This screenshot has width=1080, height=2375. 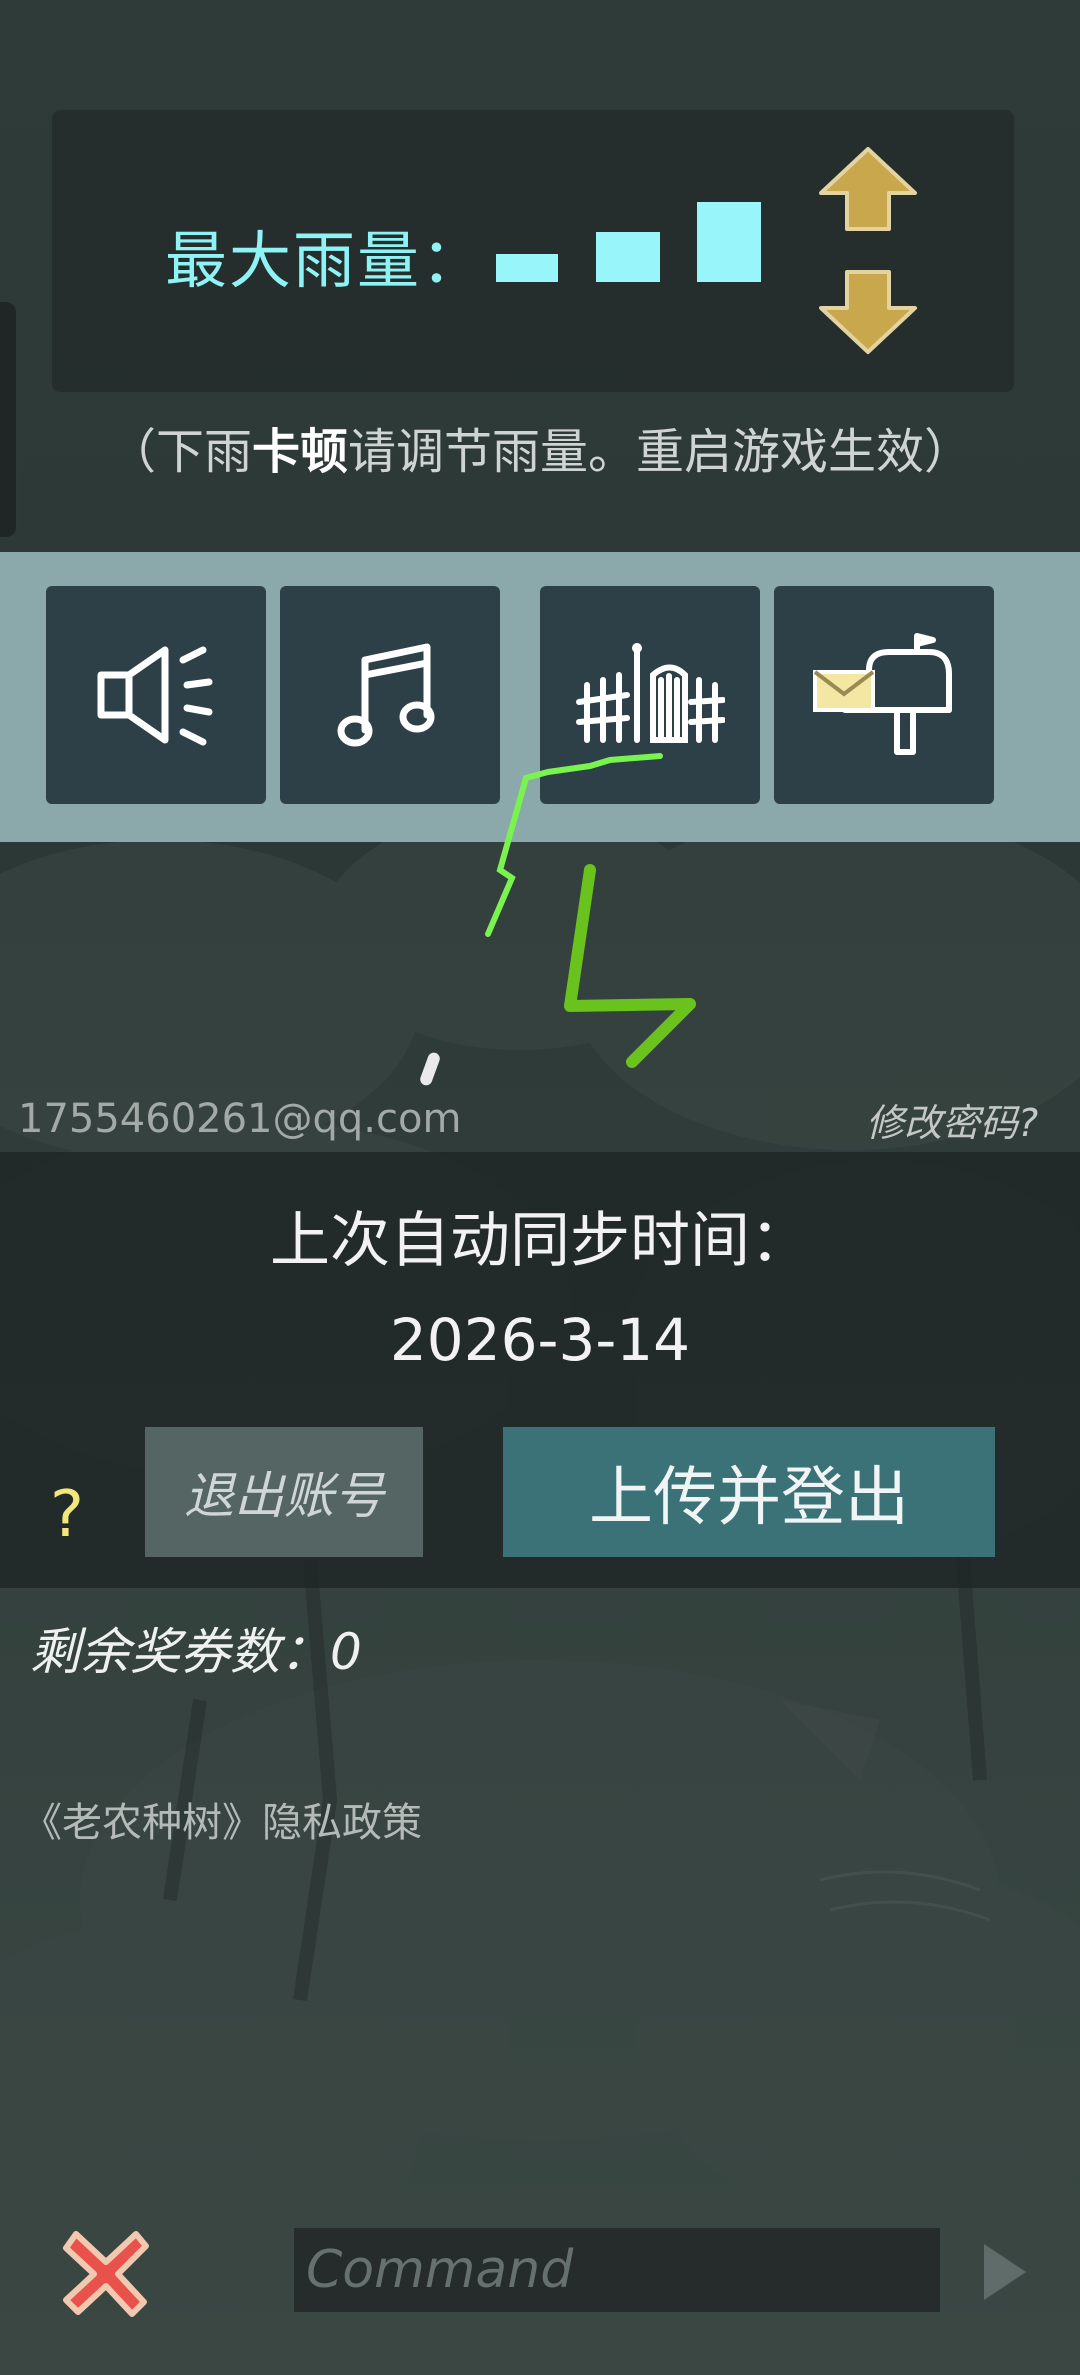 What do you see at coordinates (9, 419) in the screenshot?
I see `side-drawer-handle` at bounding box center [9, 419].